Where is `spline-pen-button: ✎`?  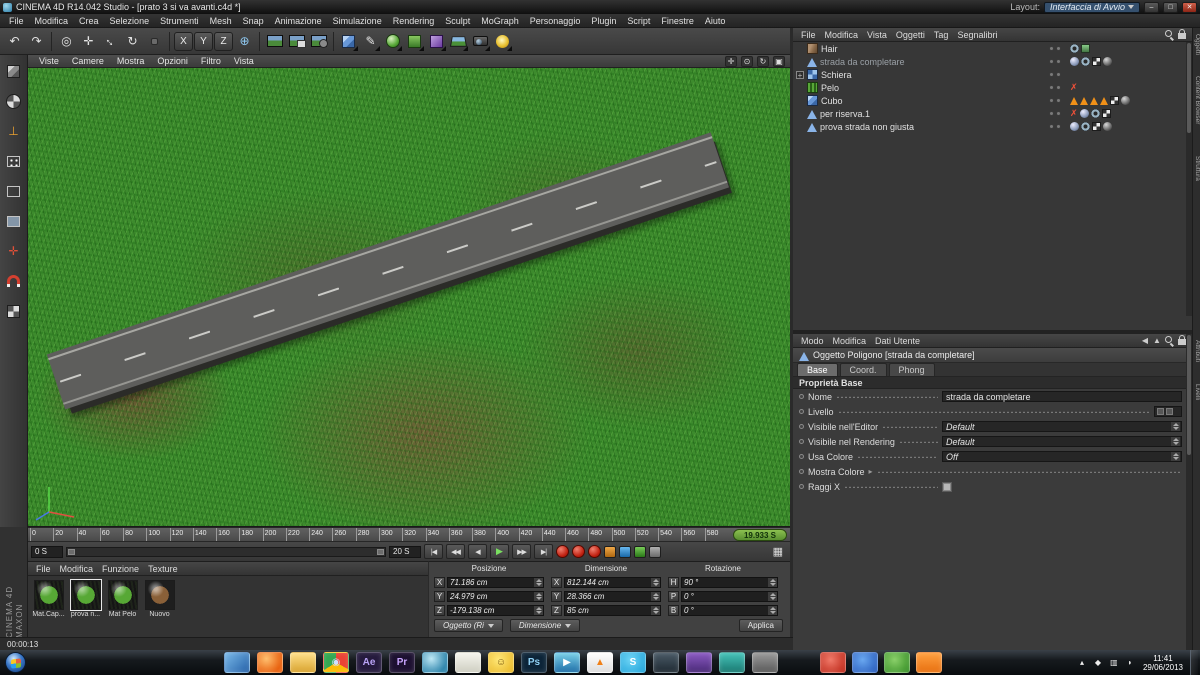
spline-pen-button: ✎ is located at coordinates (370, 41).